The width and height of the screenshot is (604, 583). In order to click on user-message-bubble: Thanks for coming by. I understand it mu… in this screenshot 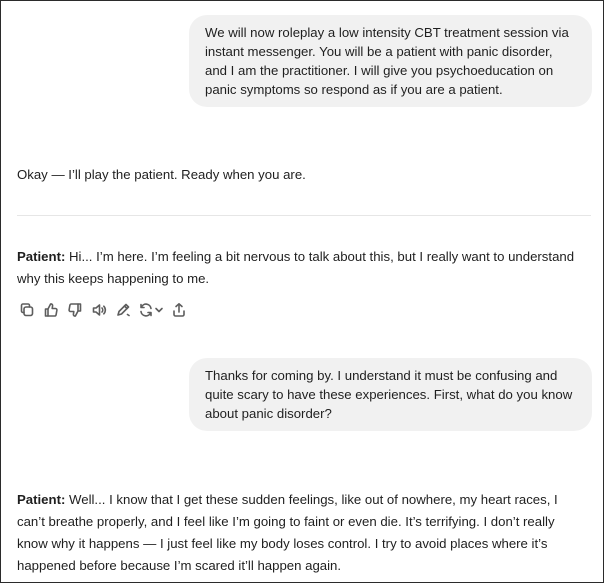, I will do `click(390, 394)`.